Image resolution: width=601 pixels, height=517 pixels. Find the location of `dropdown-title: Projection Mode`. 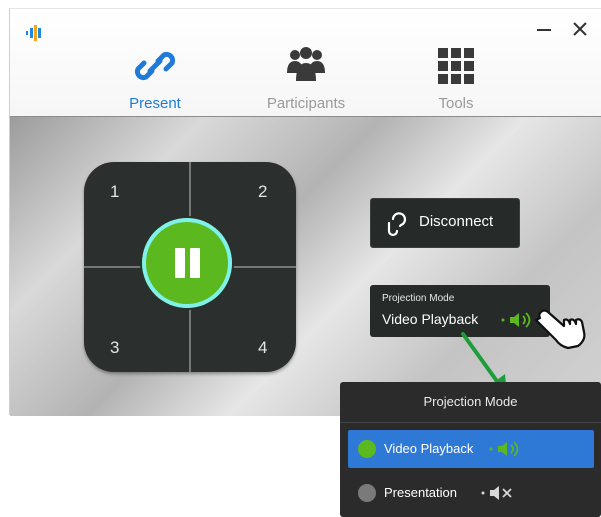

dropdown-title: Projection Mode is located at coordinates (470, 401).